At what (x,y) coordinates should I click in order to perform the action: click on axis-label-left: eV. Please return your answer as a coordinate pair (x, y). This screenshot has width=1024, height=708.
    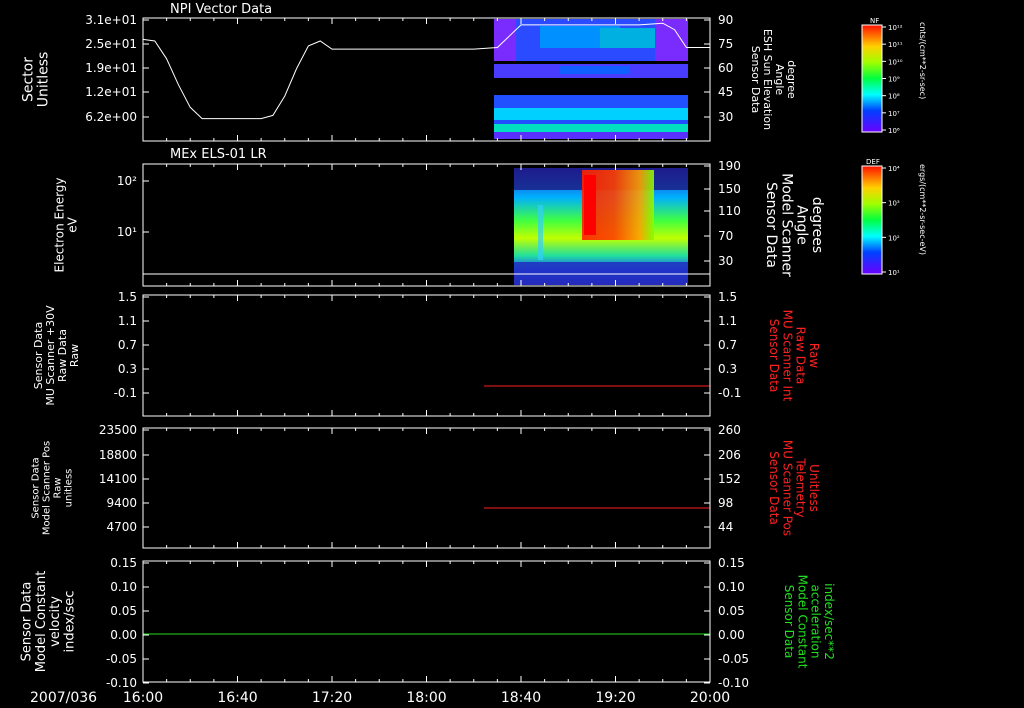
    Looking at the image, I should click on (73, 224).